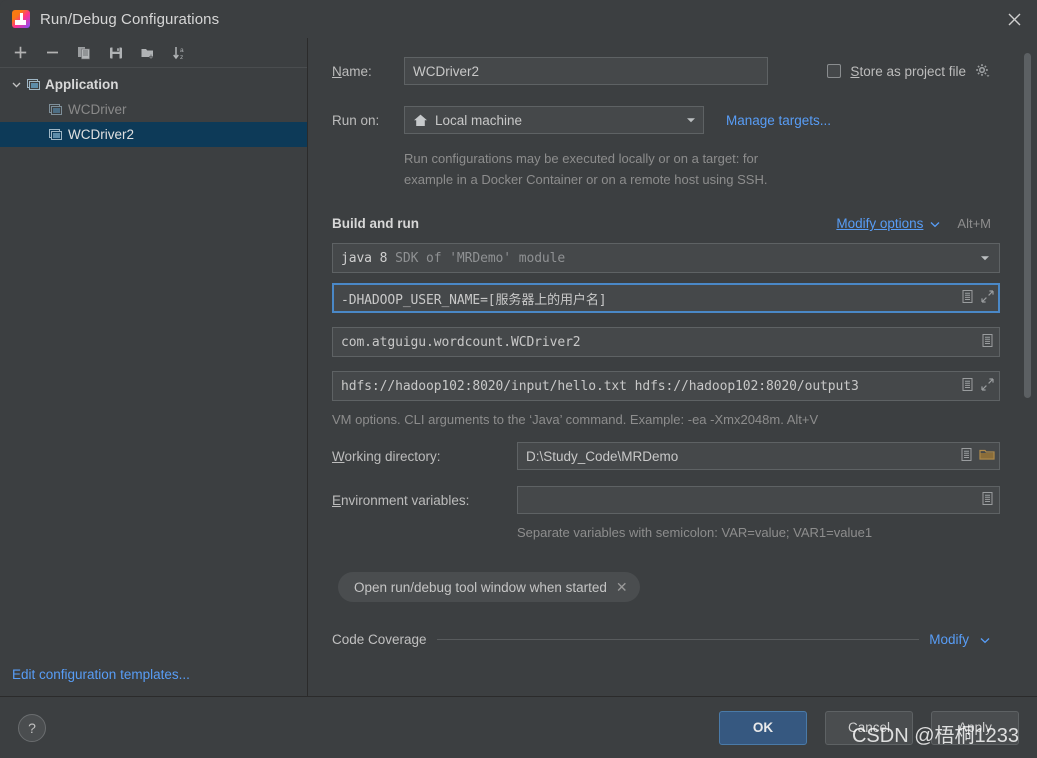  What do you see at coordinates (480, 258) in the screenshot?
I see `jdk-value-dim: SDK of 'MRDemo' module` at bounding box center [480, 258].